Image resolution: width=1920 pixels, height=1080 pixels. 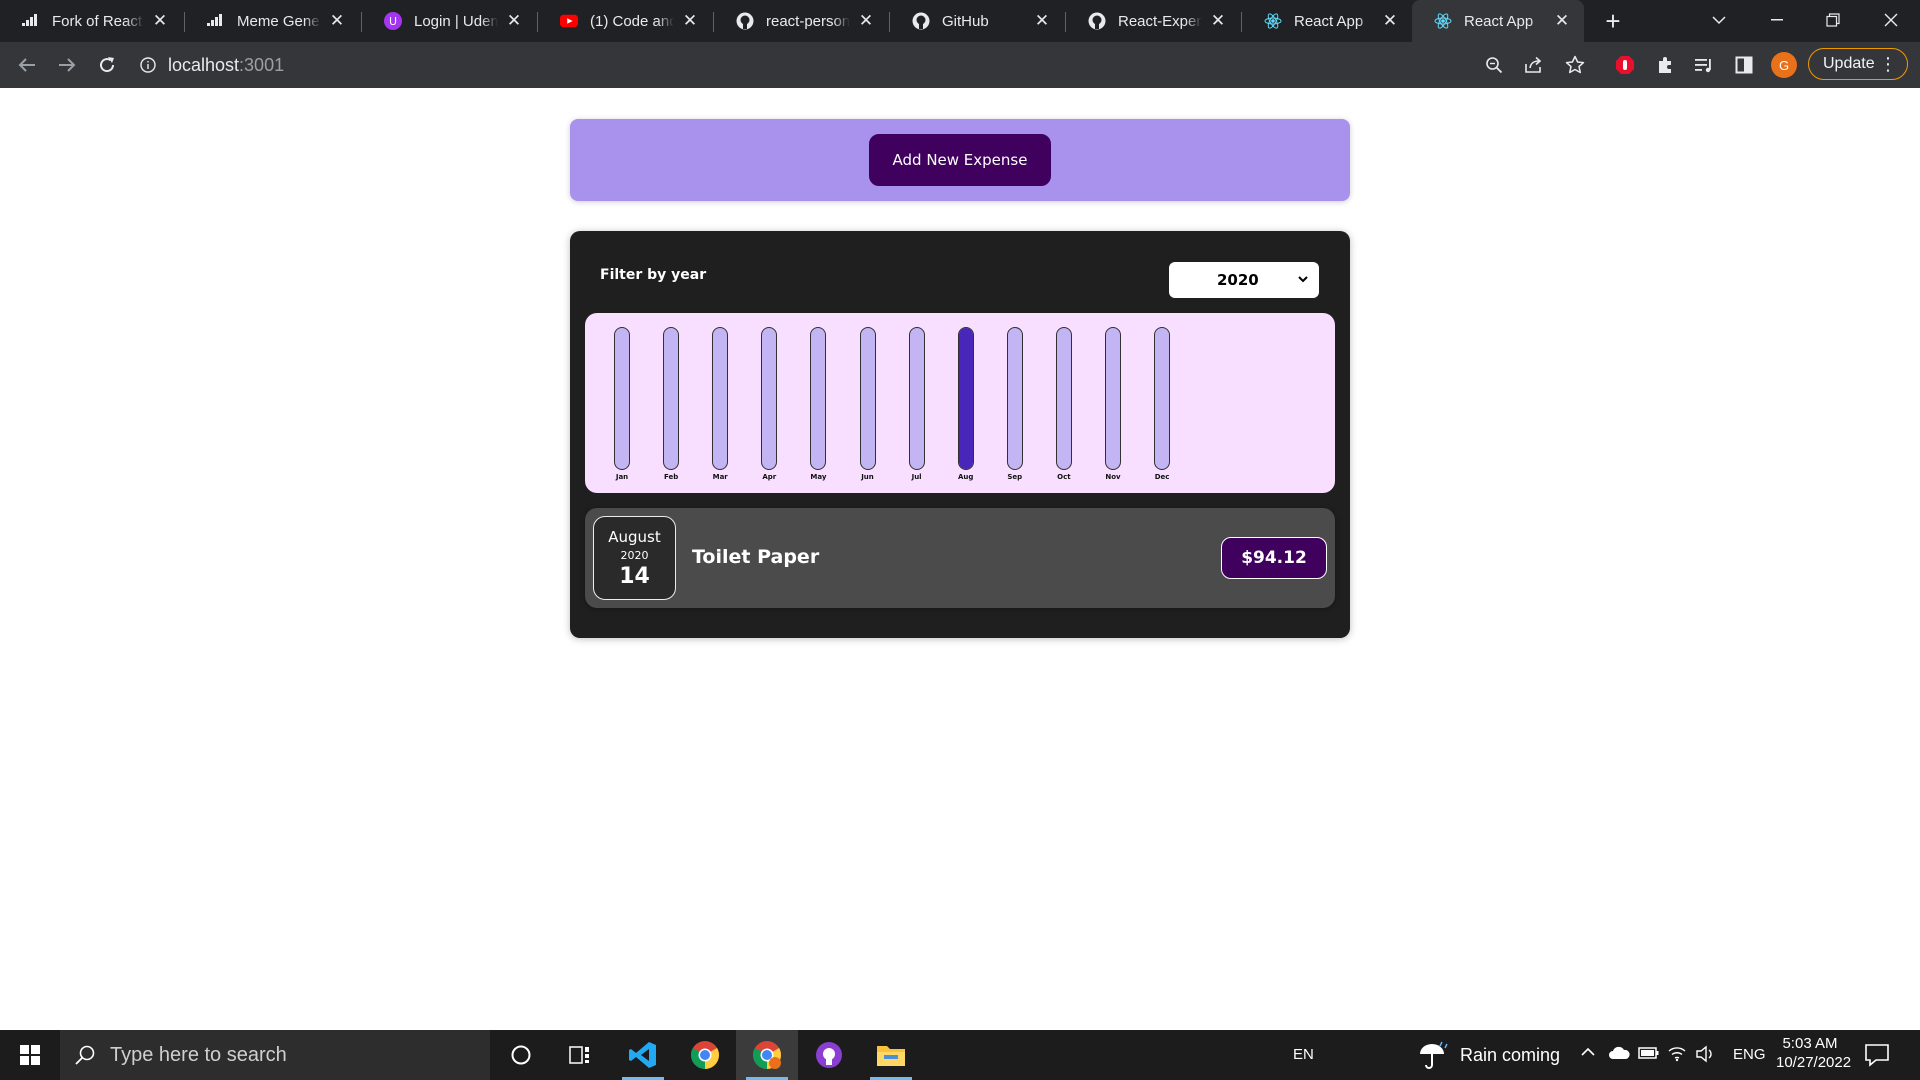 What do you see at coordinates (275, 1055) in the screenshot?
I see `taskbar-search-box: Type here to search` at bounding box center [275, 1055].